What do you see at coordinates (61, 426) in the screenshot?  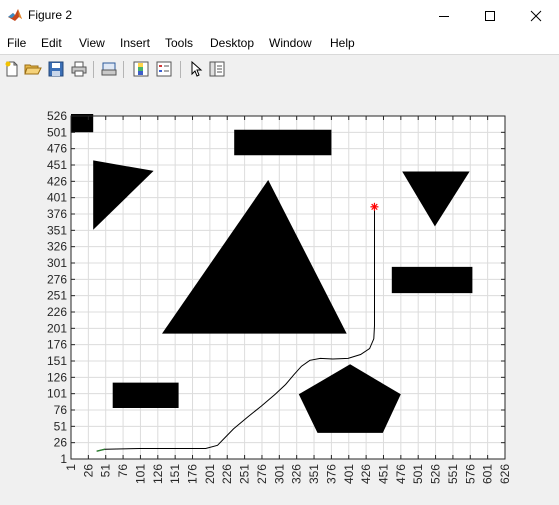 I see `y-tick-label: 51` at bounding box center [61, 426].